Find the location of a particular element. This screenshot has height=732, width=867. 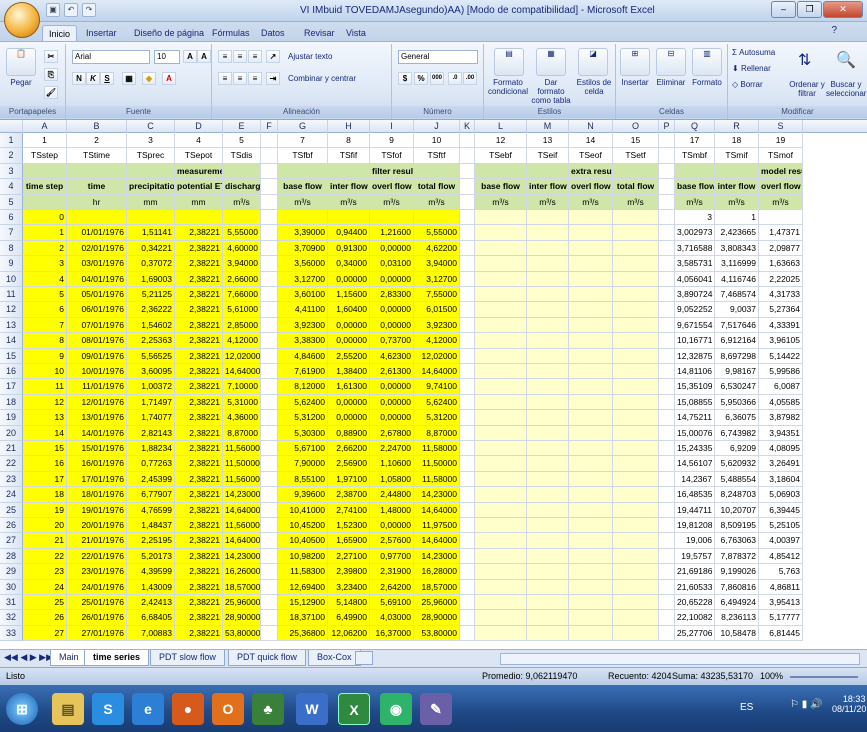

cell: precipitation is located at coordinates (151, 187).